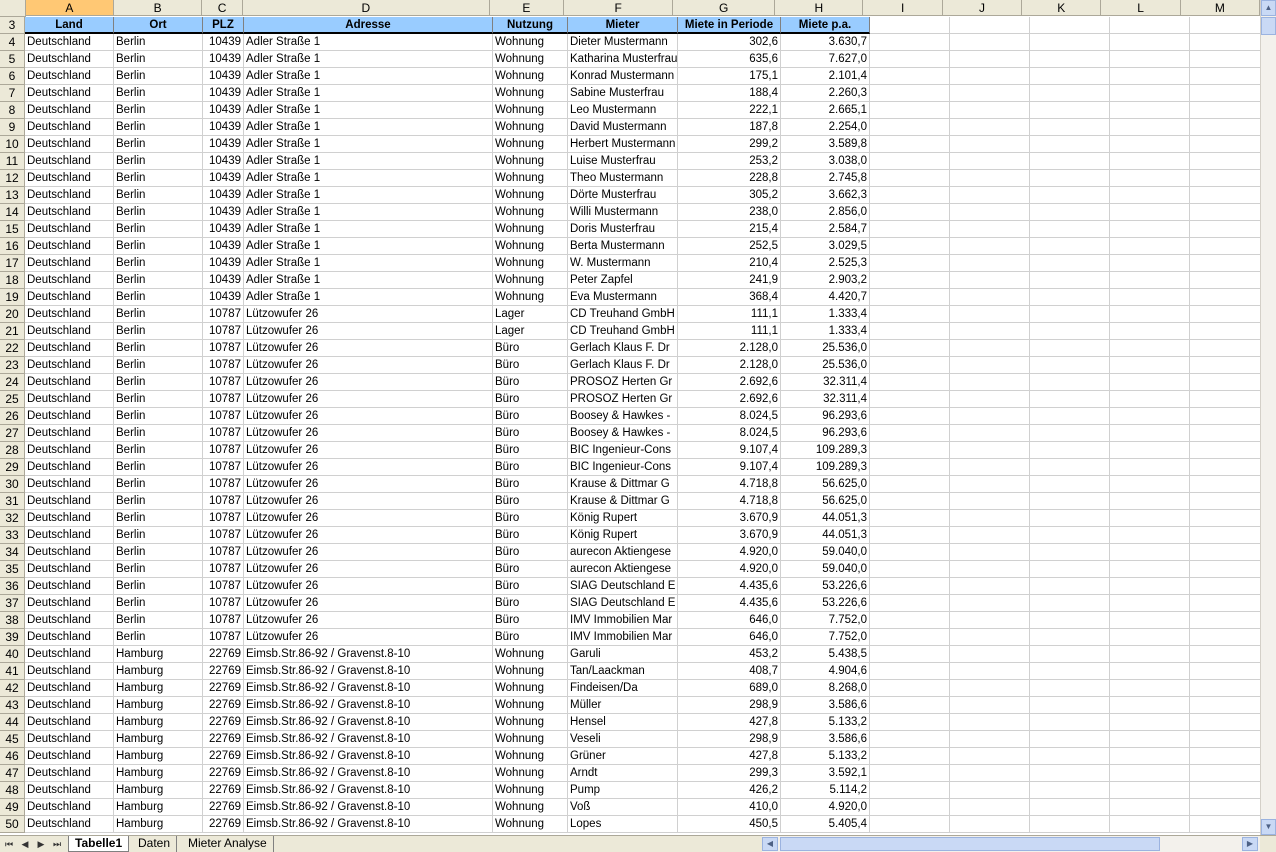  Describe the element at coordinates (623, 127) in the screenshot. I see `table-cell: David Mustermann` at that location.